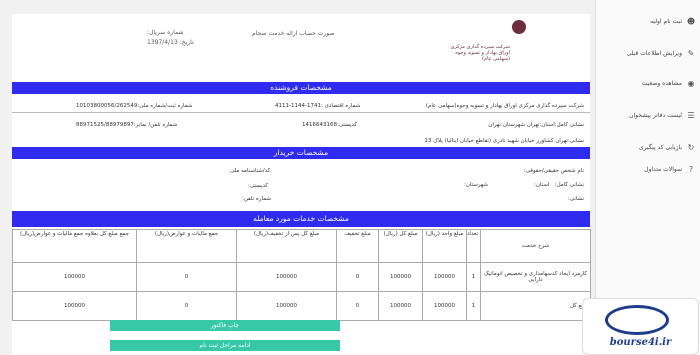  I want to click on chart-logo-icon, so click(637, 320).